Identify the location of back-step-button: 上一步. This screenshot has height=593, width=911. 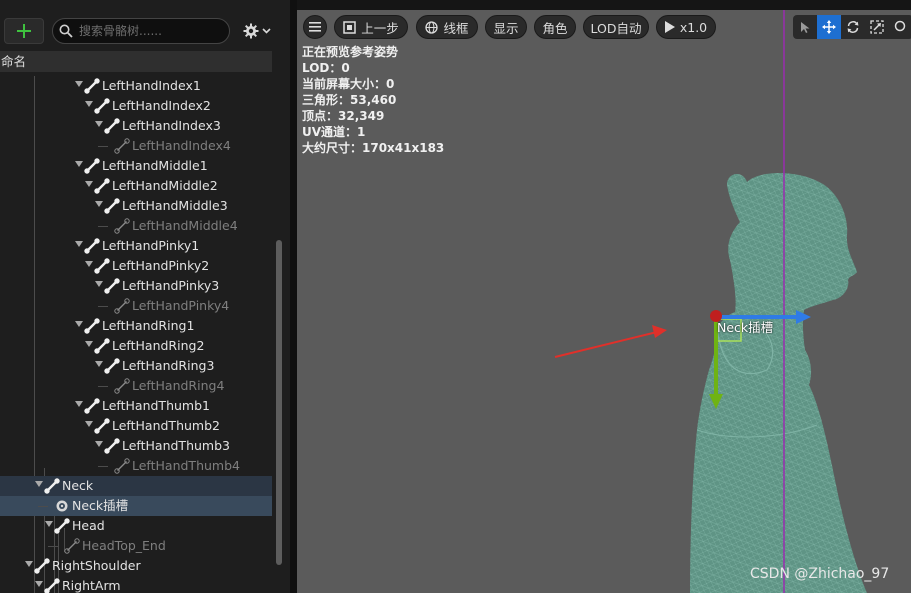
(371, 27).